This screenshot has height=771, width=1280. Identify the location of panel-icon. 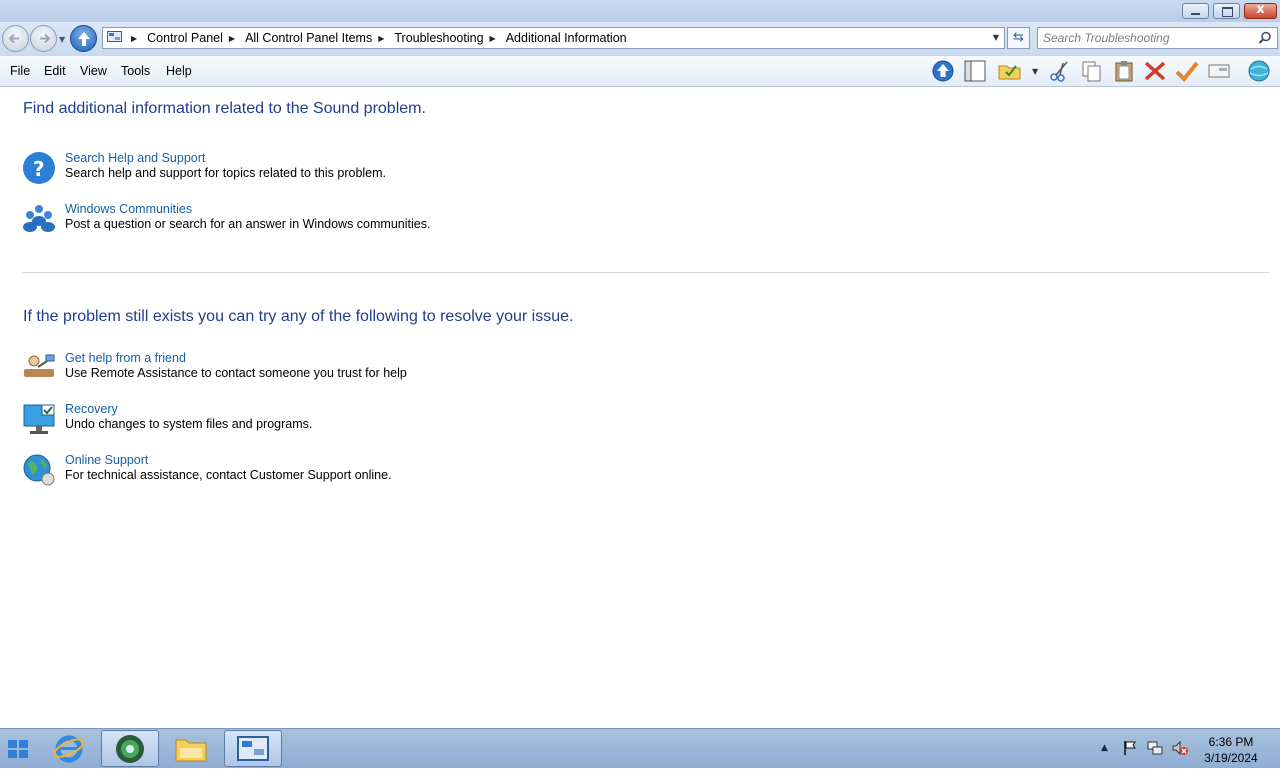
(975, 71).